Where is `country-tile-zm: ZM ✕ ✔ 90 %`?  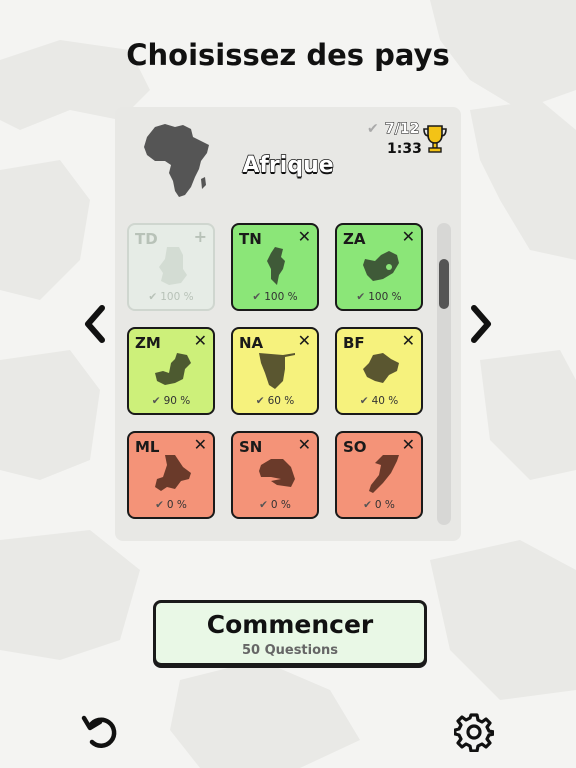 country-tile-zm: ZM ✕ ✔ 90 % is located at coordinates (171, 371).